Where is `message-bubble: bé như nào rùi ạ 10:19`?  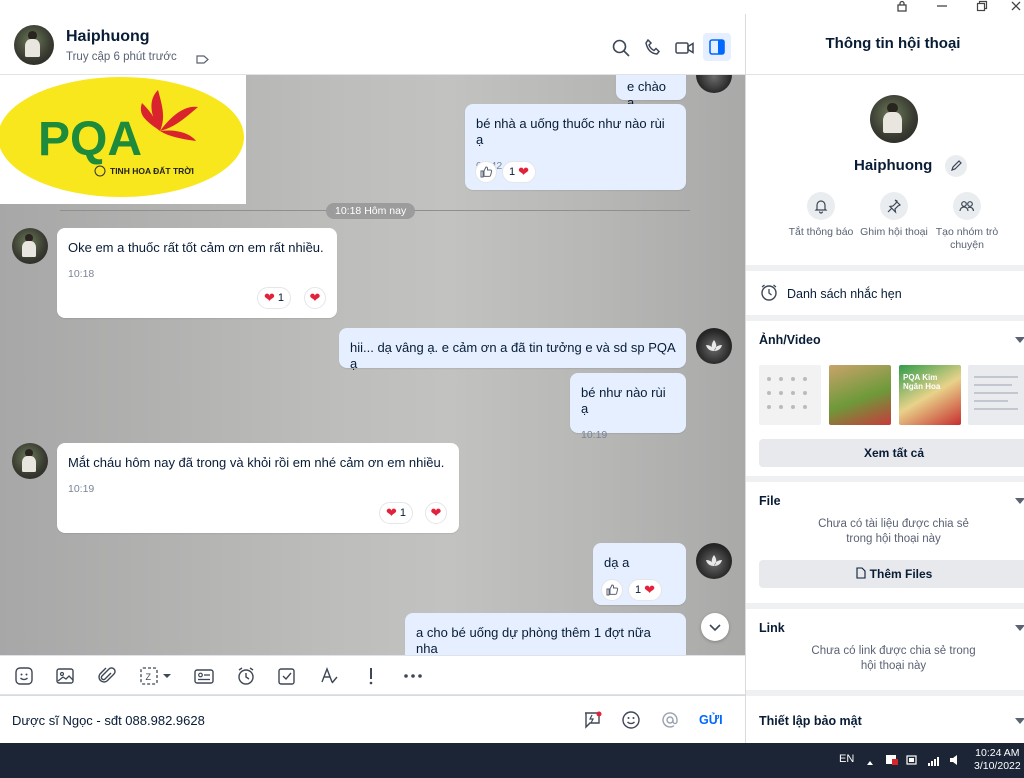 message-bubble: bé như nào rùi ạ 10:19 is located at coordinates (628, 407).